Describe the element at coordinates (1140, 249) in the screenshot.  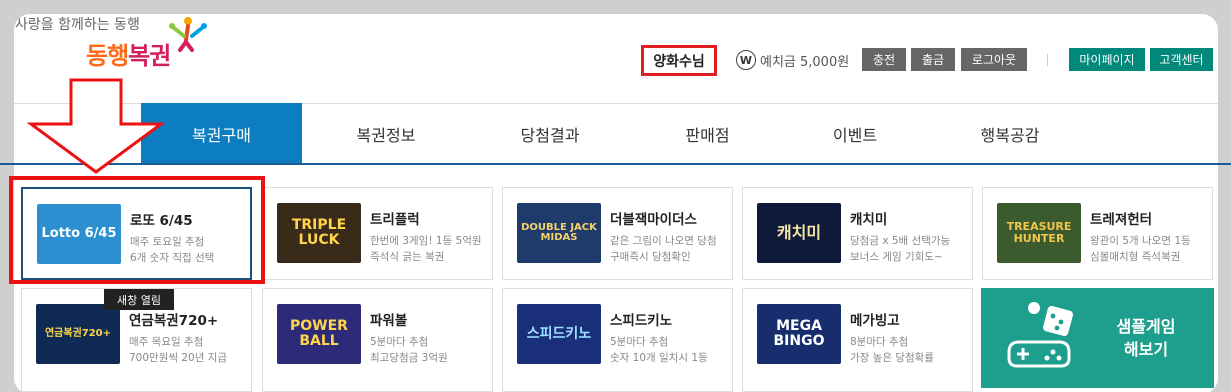
I see `card-desc: 왕관이 5개 나오면 1등 심볼매치형 즉석복권` at that location.